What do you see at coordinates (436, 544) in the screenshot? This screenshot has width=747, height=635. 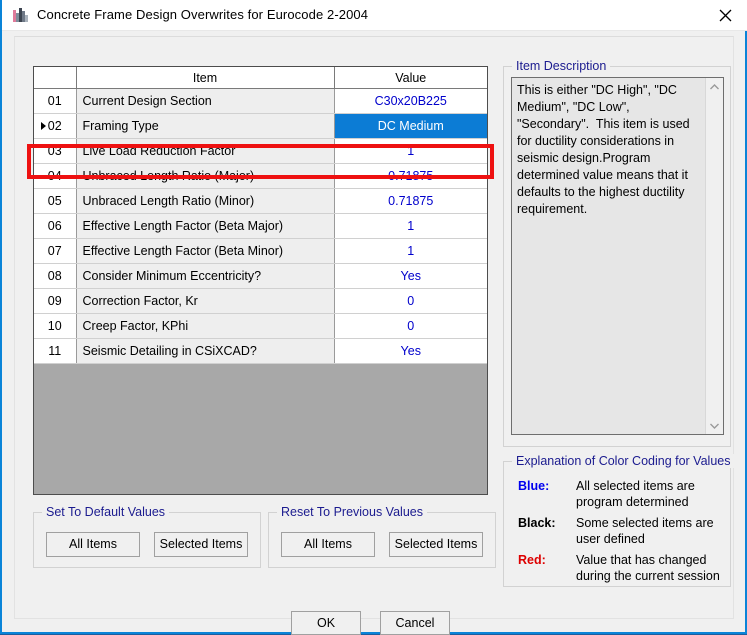 I see `reset-selected-items-button: Selected Items` at bounding box center [436, 544].